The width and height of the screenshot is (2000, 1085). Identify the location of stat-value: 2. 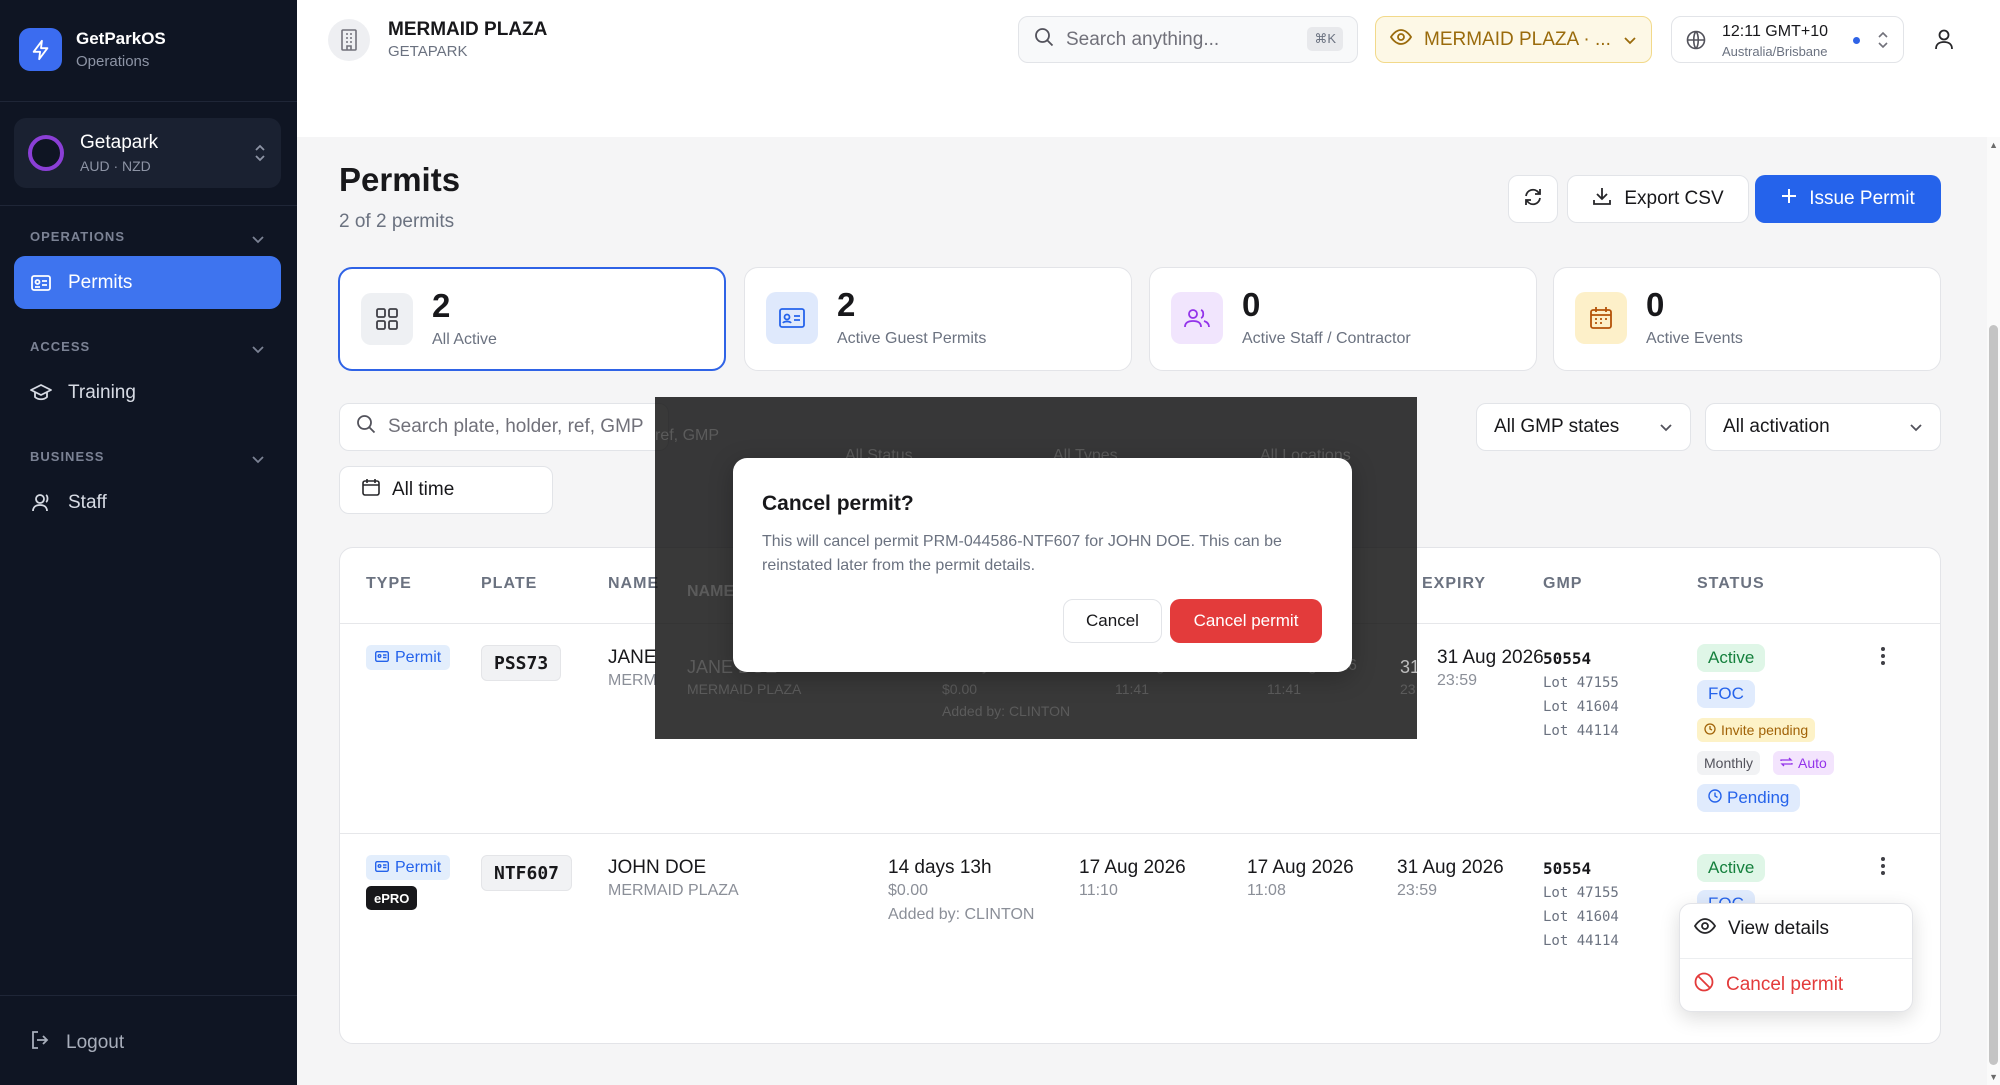
(846, 304).